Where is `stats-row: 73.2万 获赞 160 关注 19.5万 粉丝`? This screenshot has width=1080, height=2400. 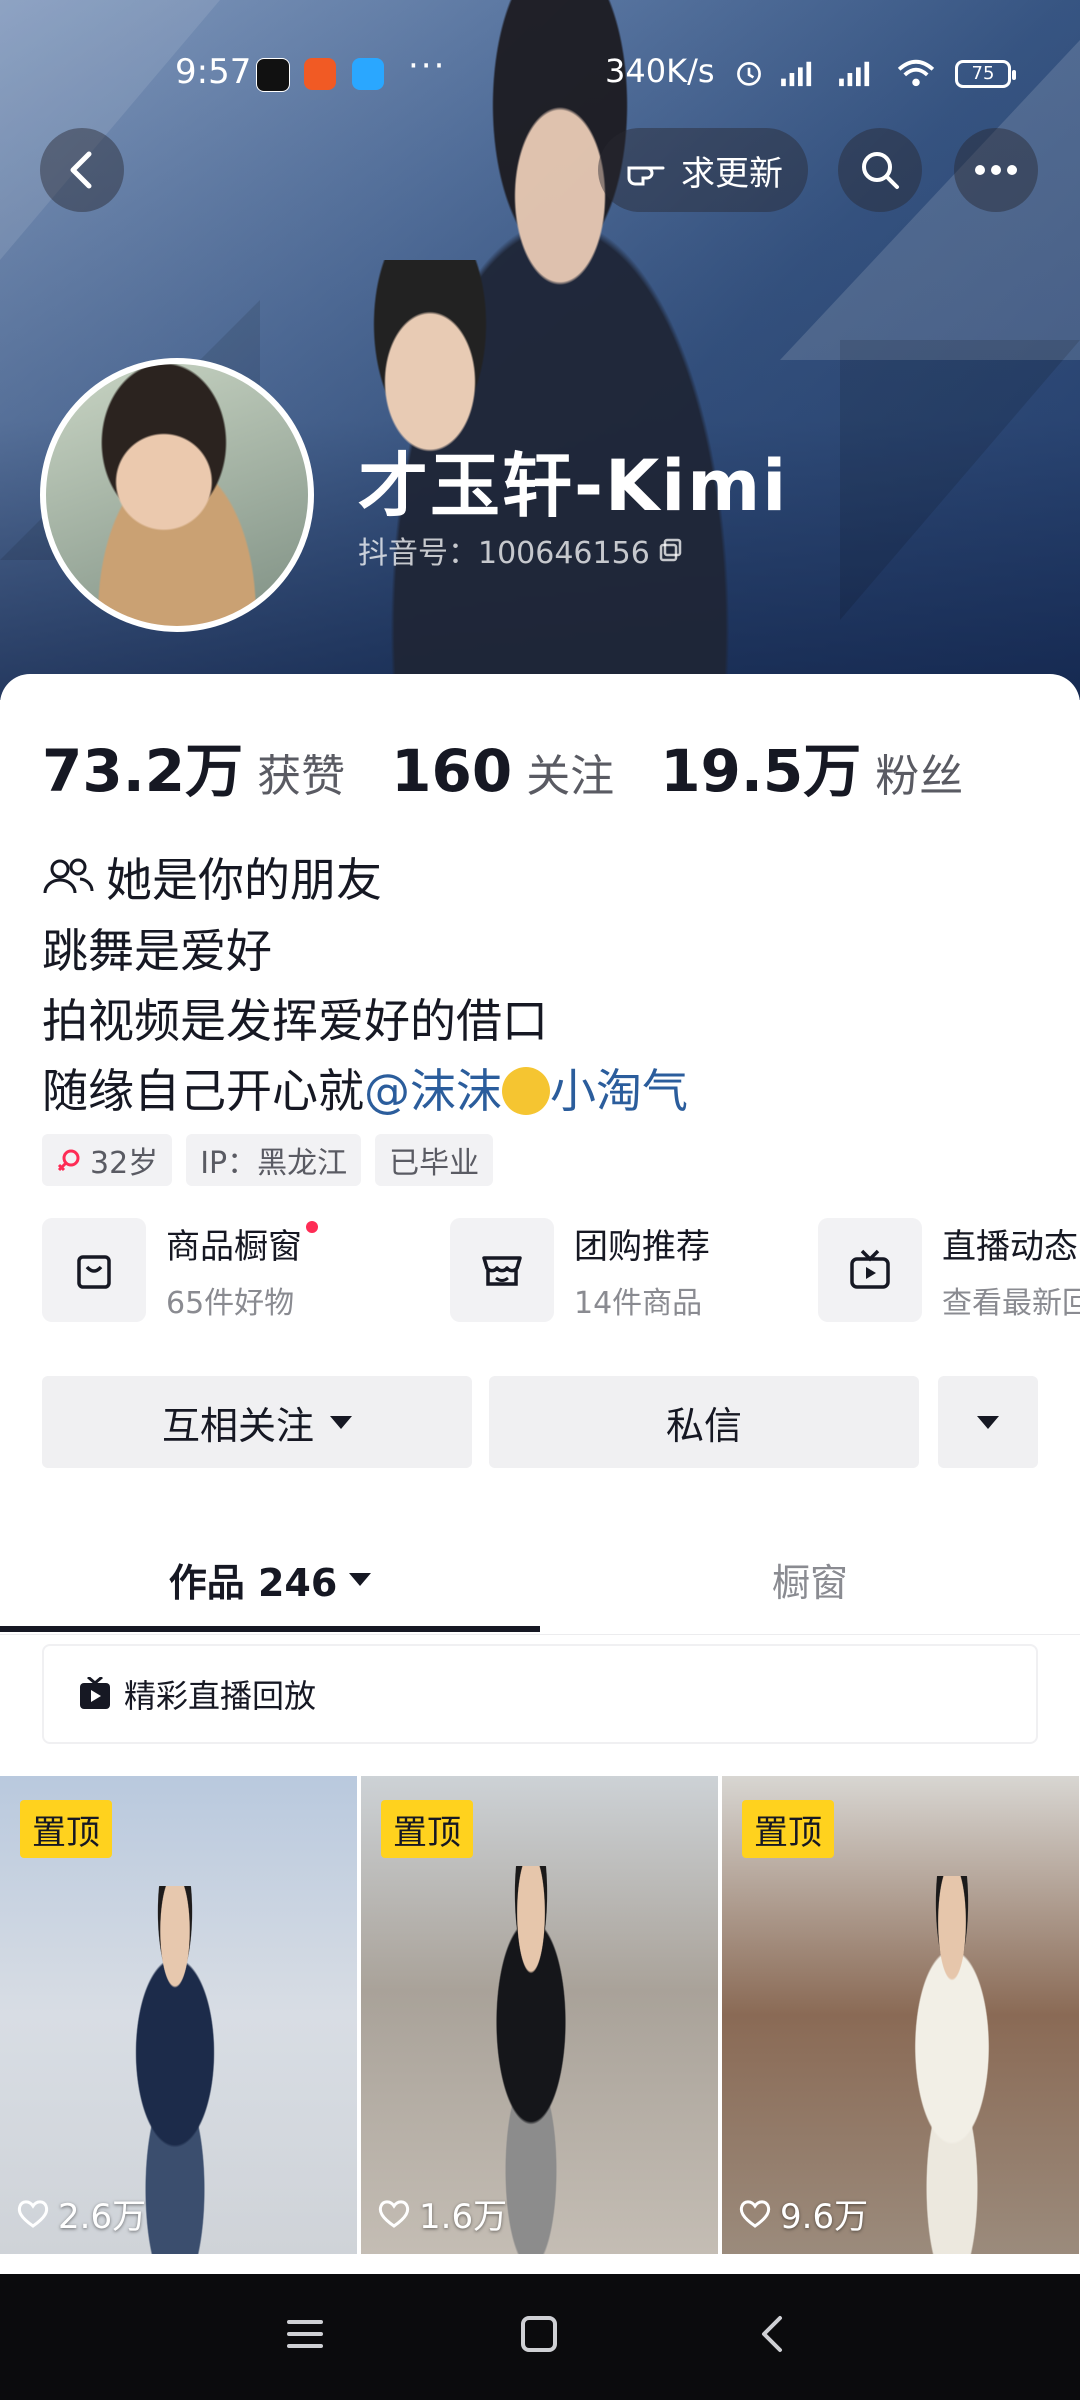 stats-row: 73.2万 获赞 160 关注 19.5万 粉丝 is located at coordinates (525, 766).